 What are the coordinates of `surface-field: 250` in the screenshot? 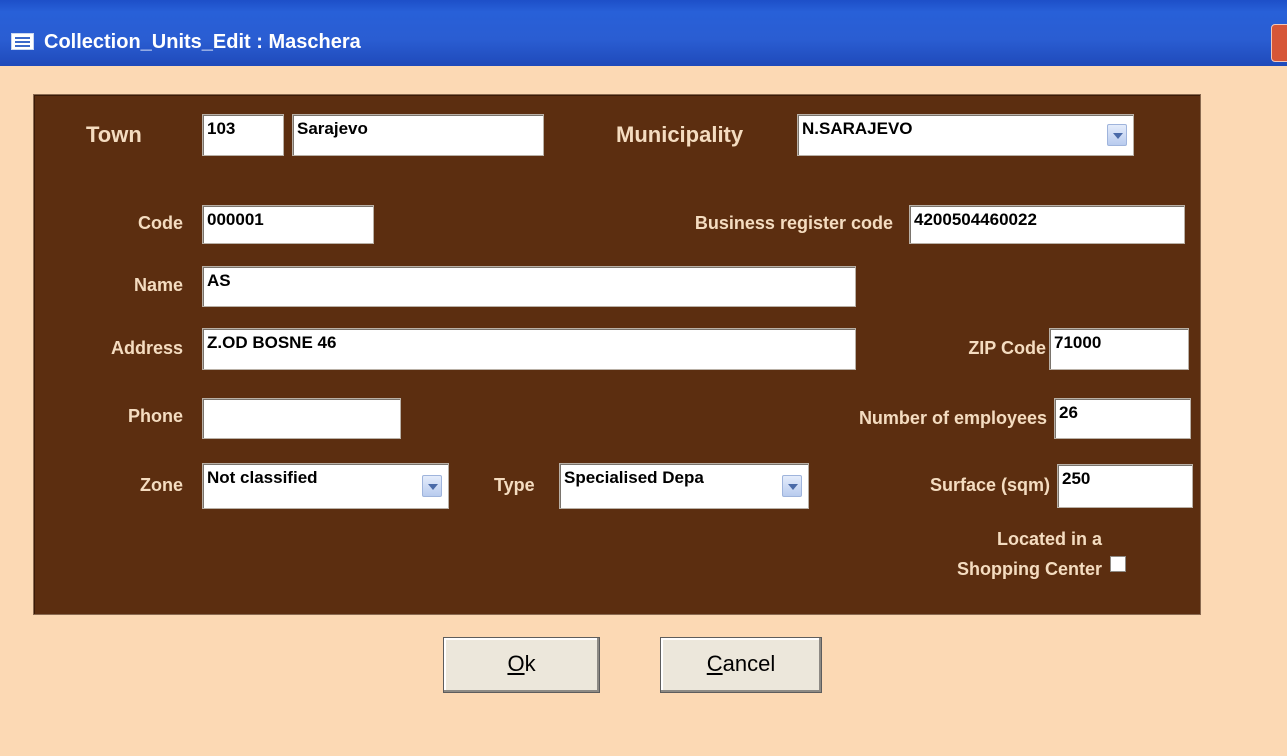 It's located at (1125, 486).